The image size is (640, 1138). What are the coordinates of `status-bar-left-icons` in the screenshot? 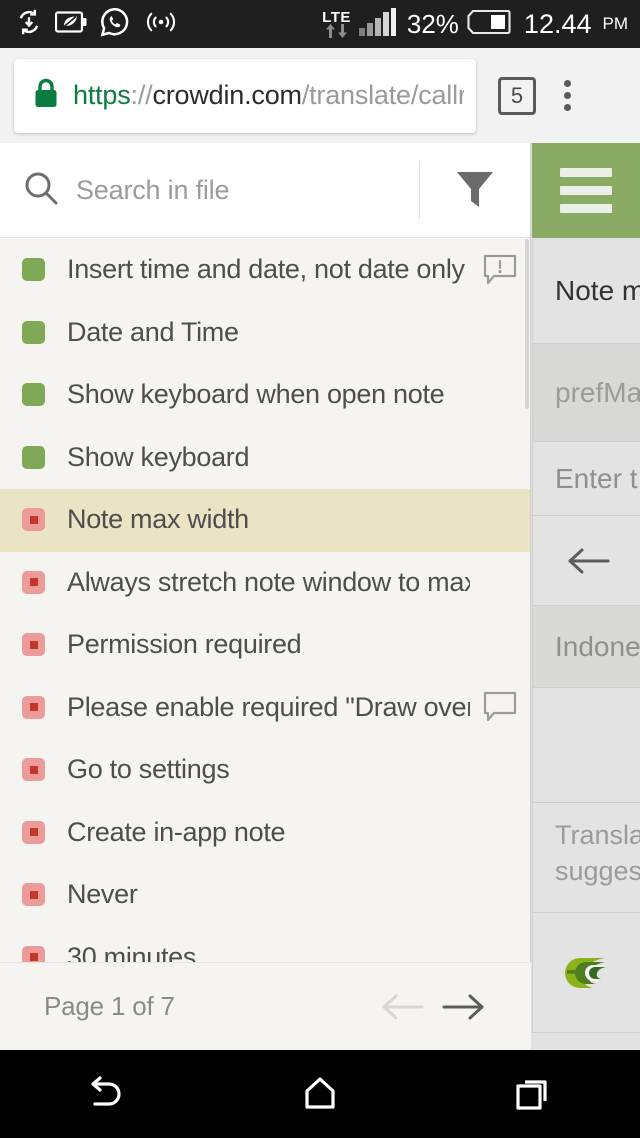 It's located at (97, 24).